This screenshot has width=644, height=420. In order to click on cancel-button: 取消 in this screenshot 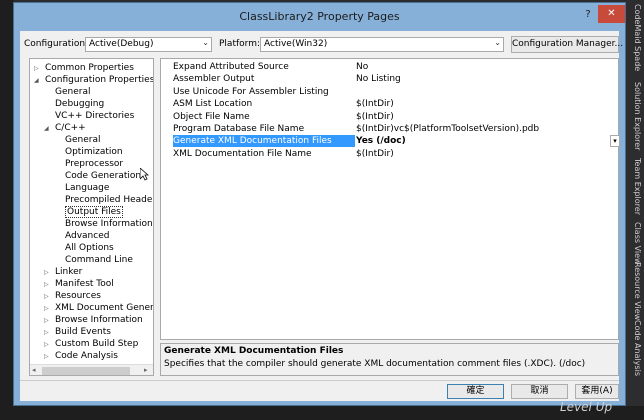, I will do `click(539, 391)`.